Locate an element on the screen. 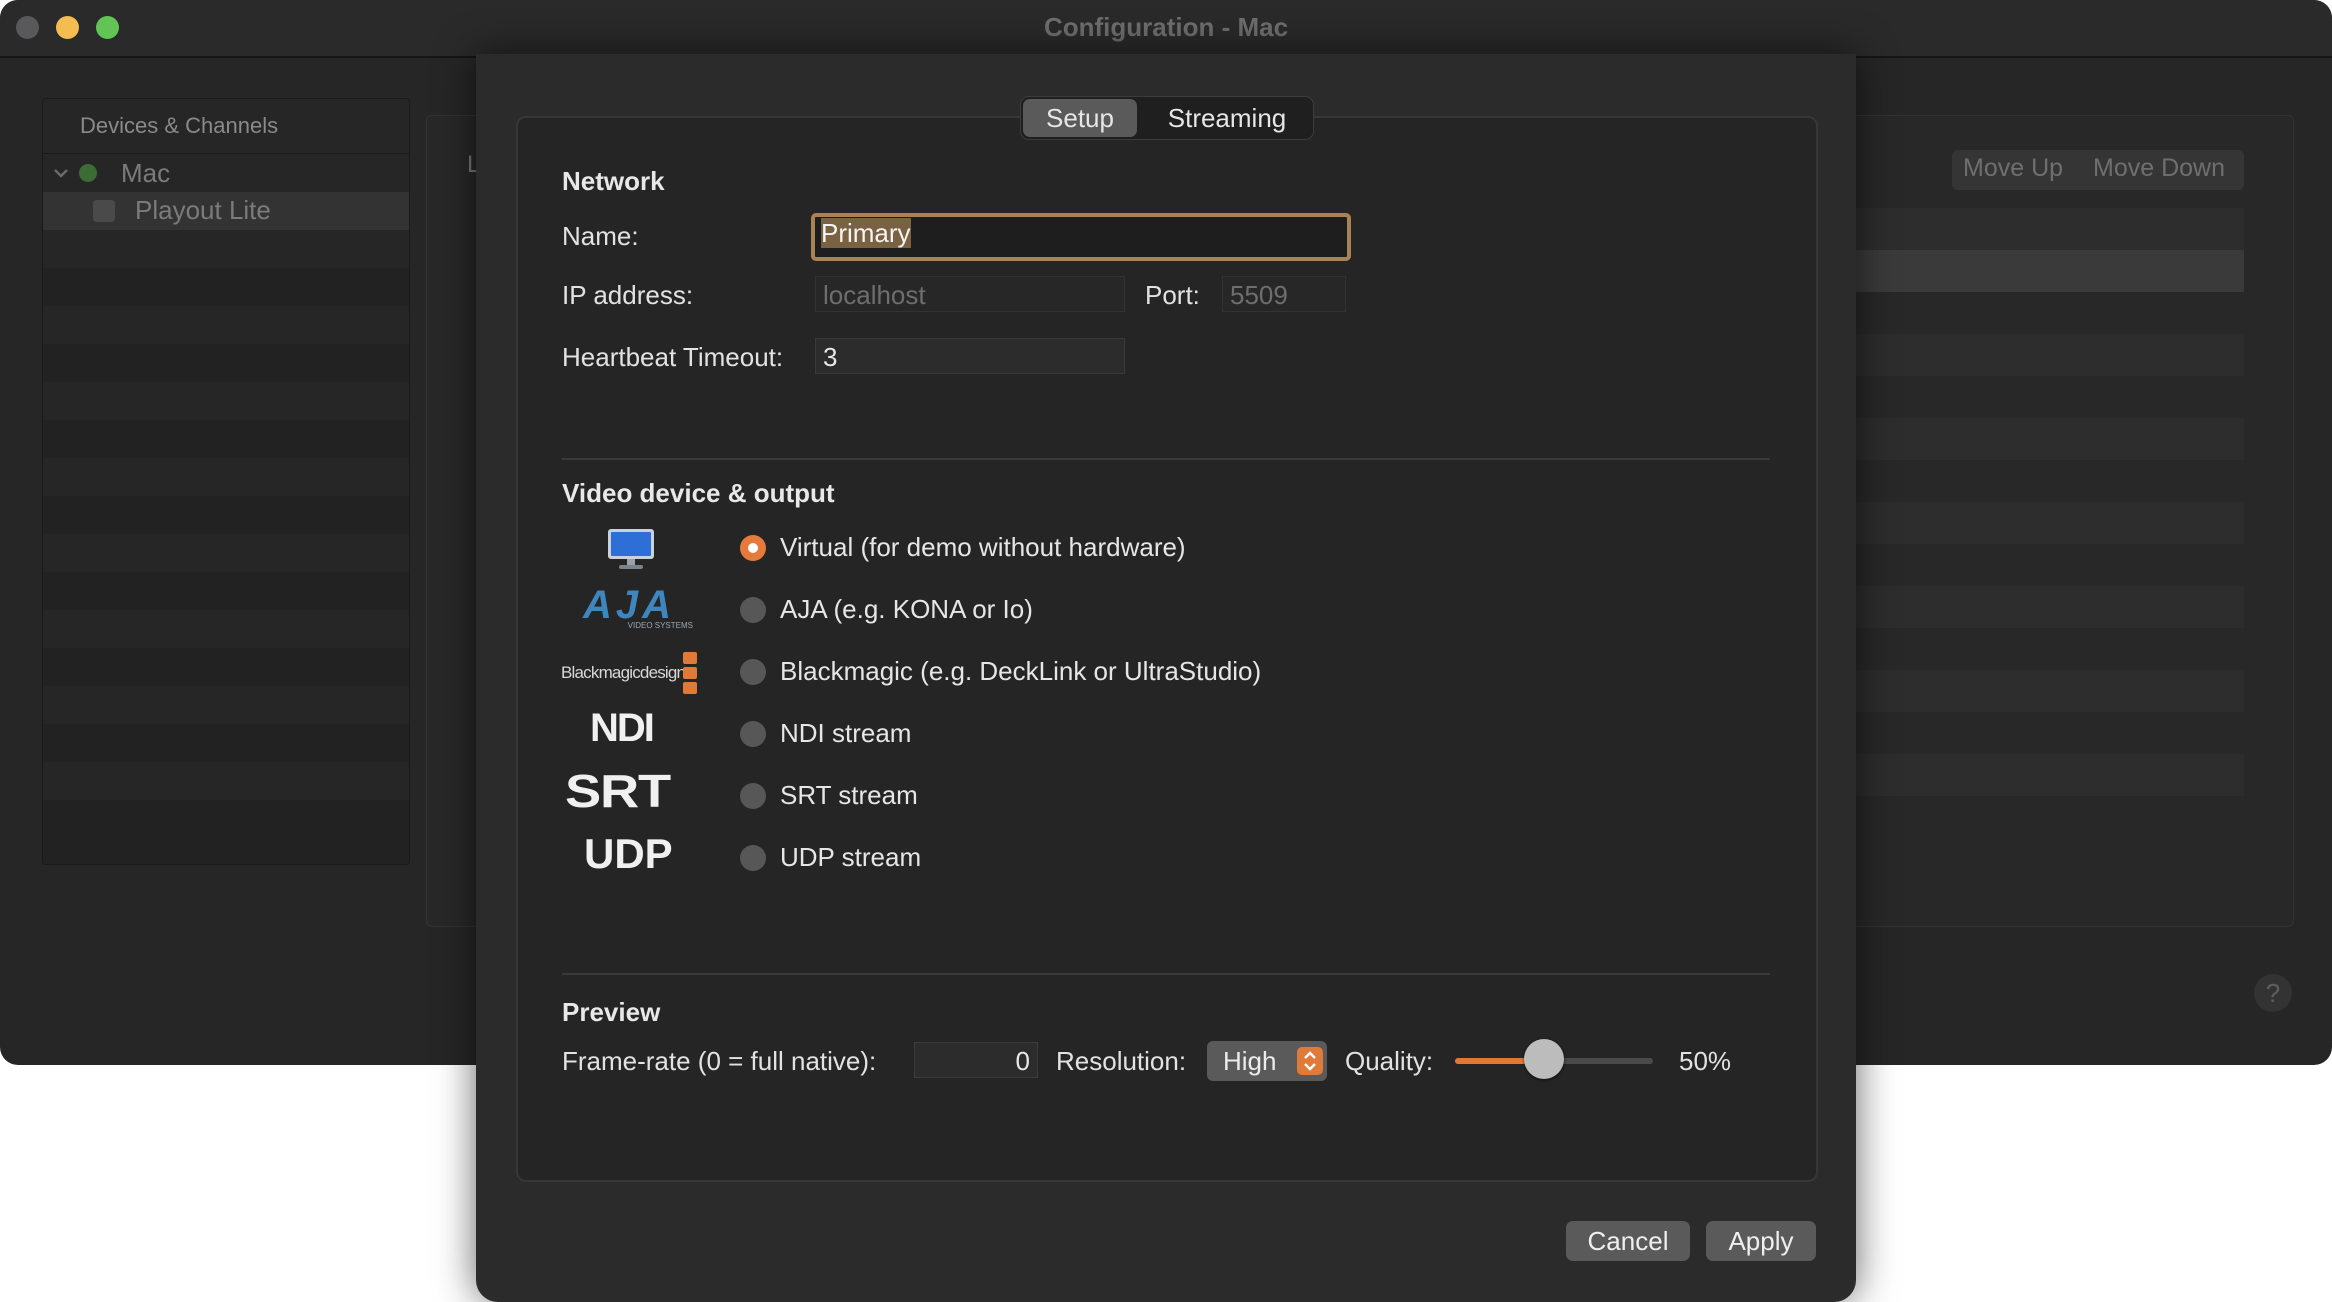  radio-virtual is located at coordinates (753, 548).